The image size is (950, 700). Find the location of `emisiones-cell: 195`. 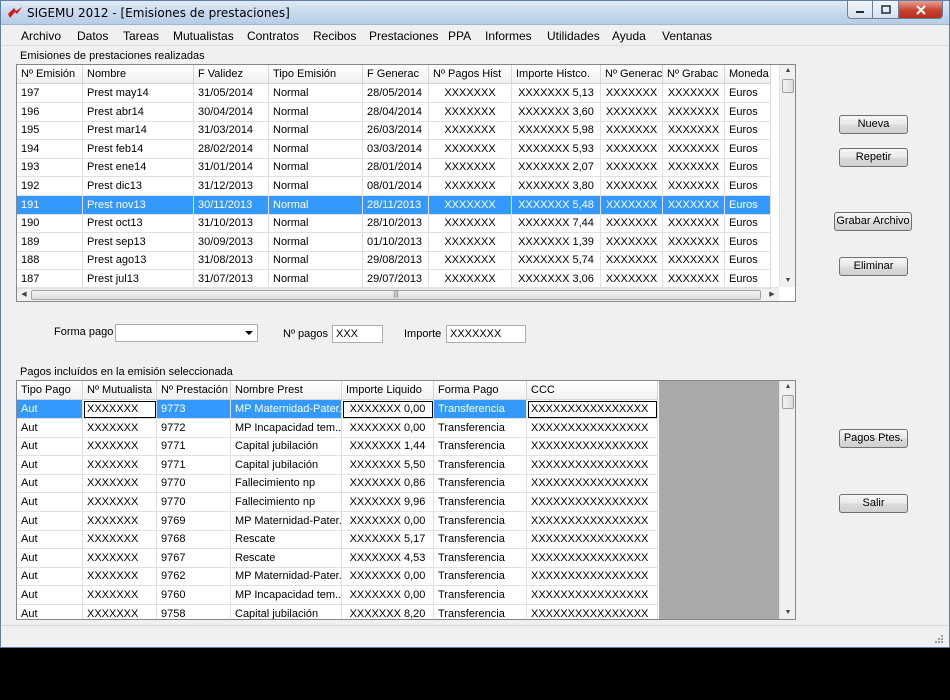

emisiones-cell: 195 is located at coordinates (50, 131).